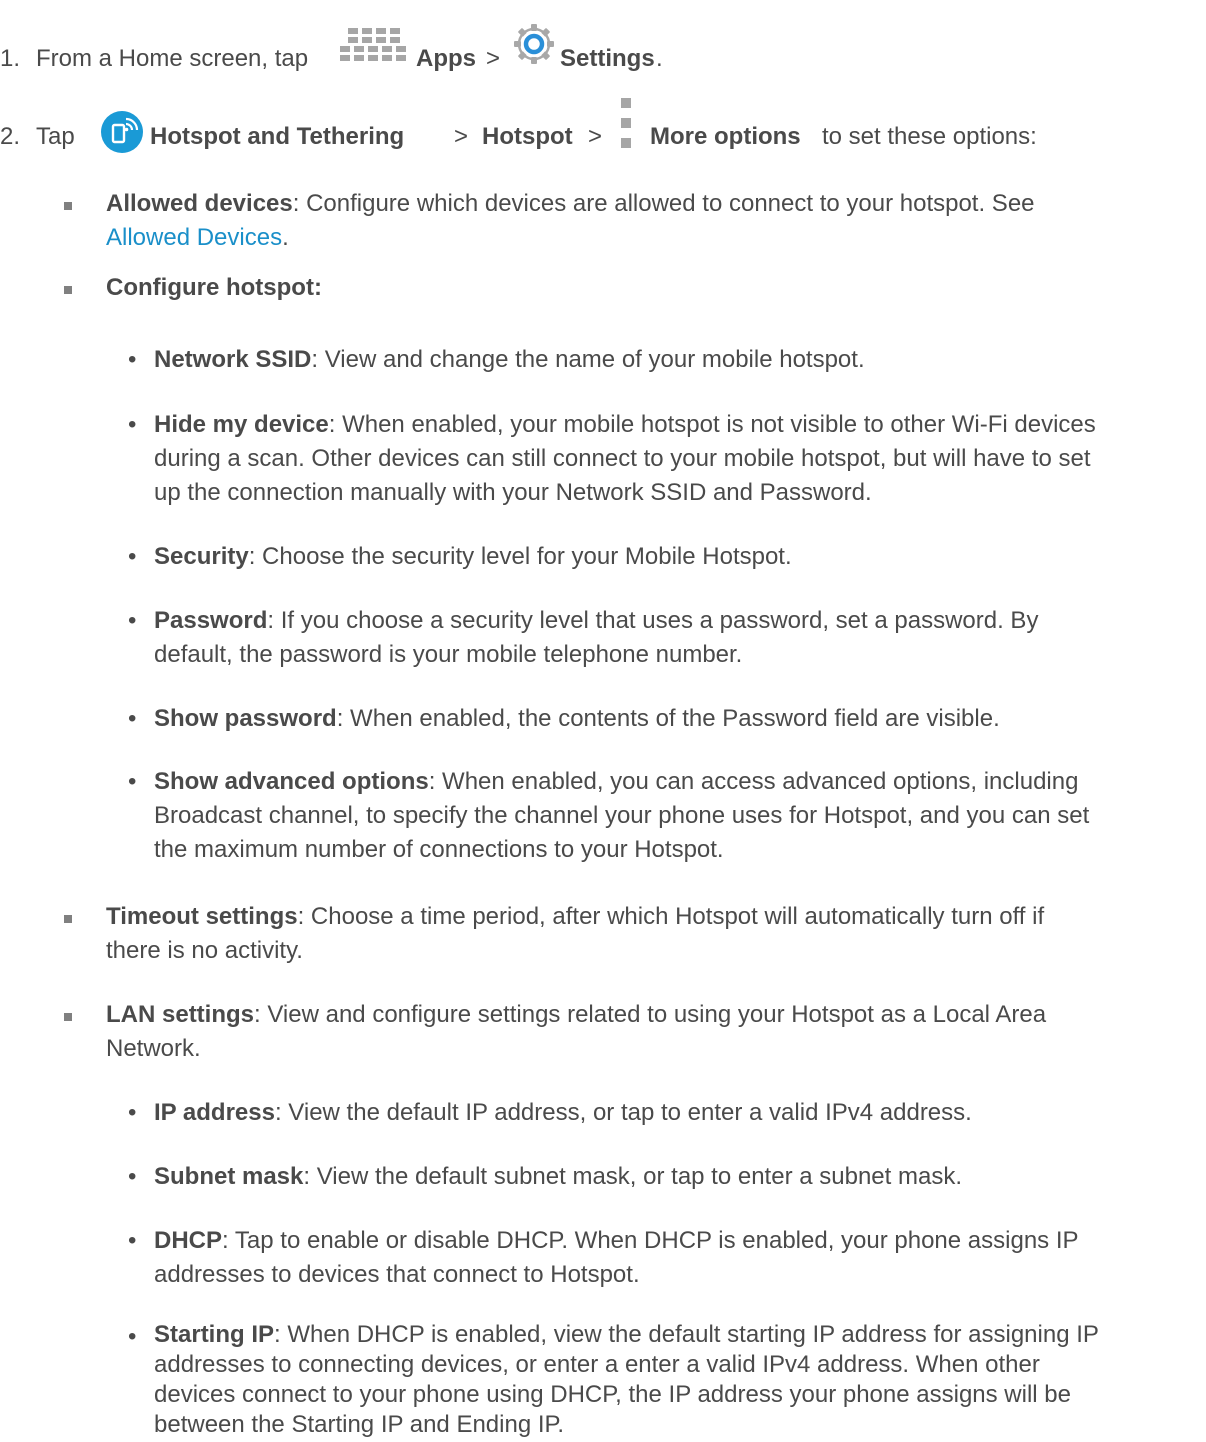  Describe the element at coordinates (929, 136) in the screenshot. I see `step-suffix: to set these options:` at that location.